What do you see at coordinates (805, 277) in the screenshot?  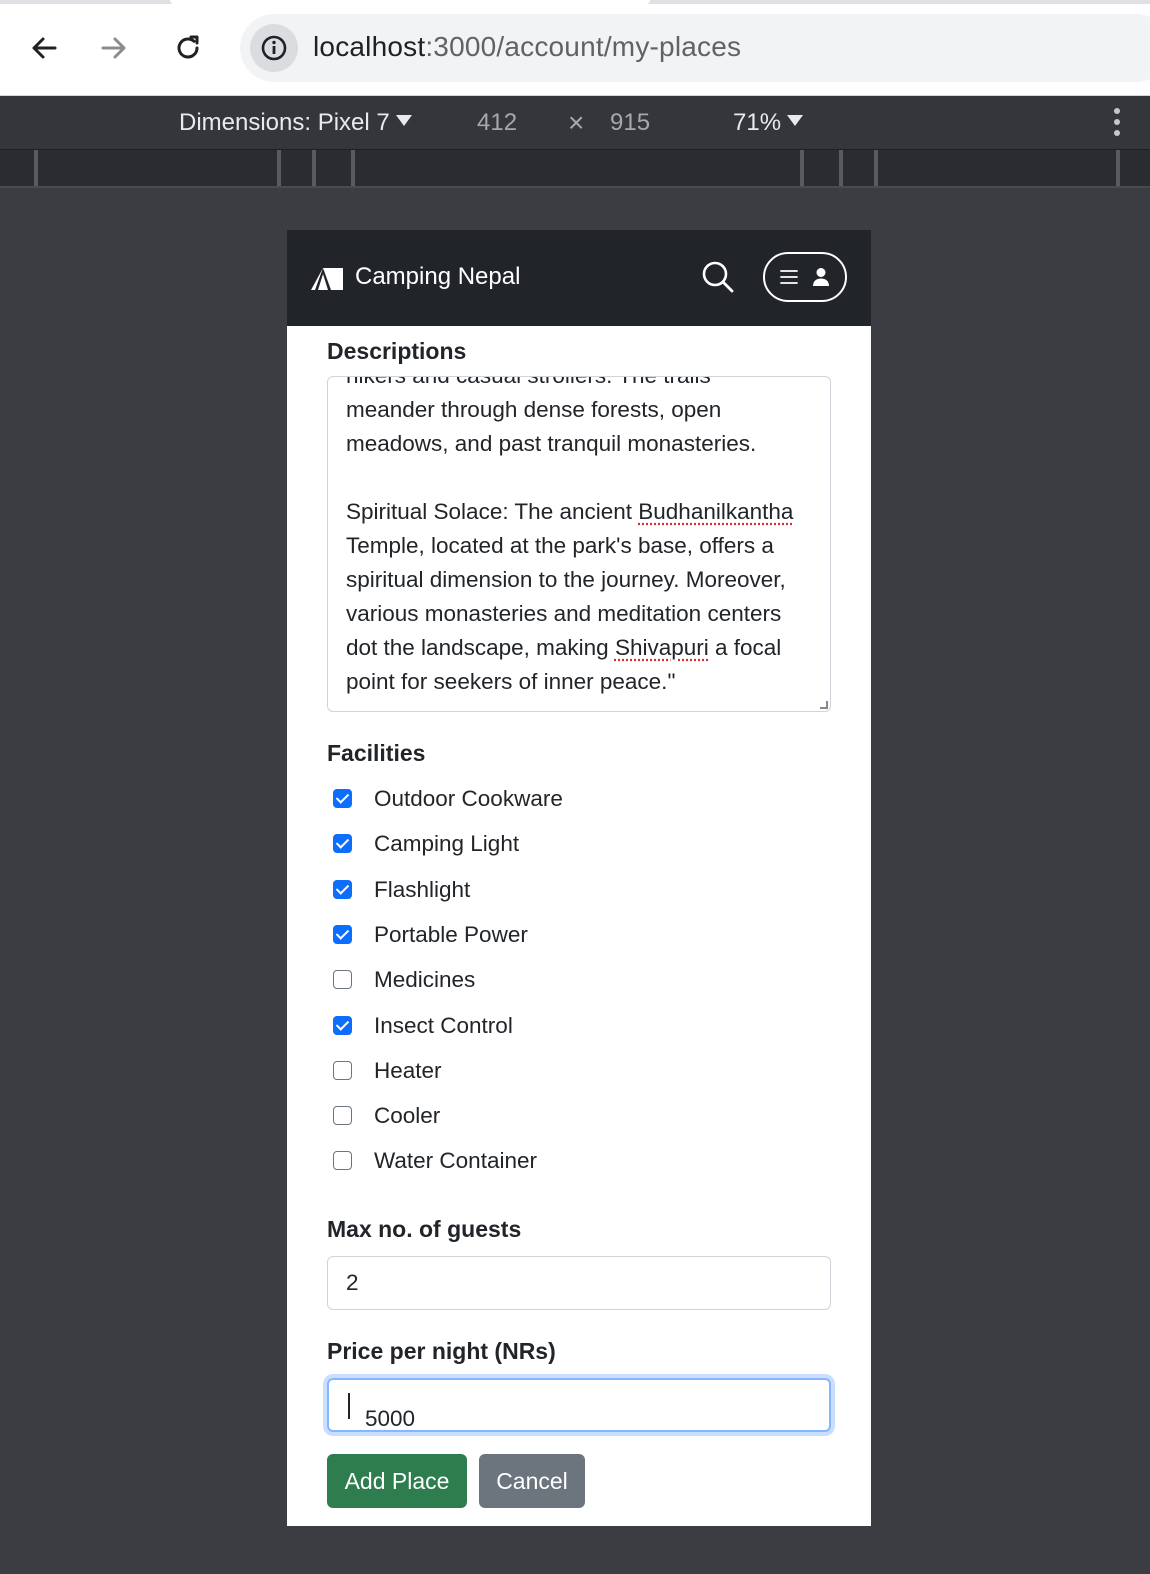 I see `user-menu-button` at bounding box center [805, 277].